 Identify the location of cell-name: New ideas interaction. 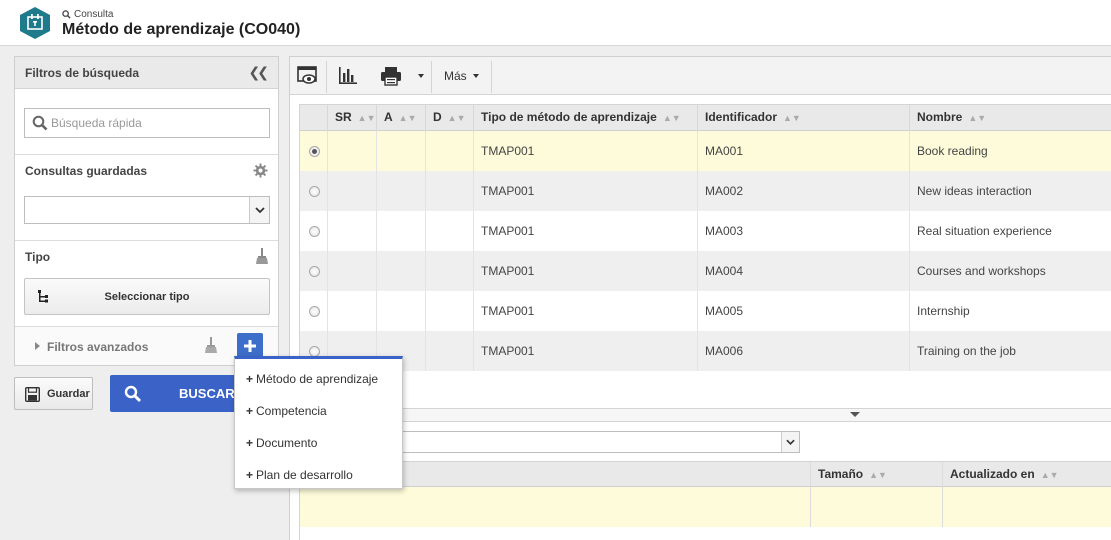
(1010, 191).